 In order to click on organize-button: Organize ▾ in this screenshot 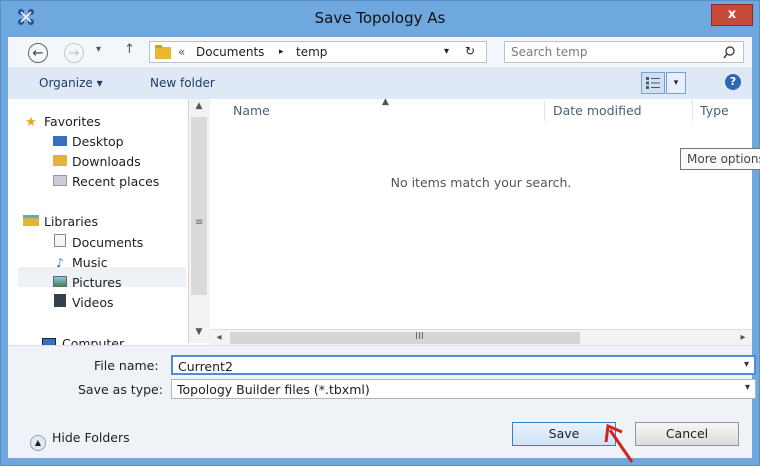, I will do `click(71, 83)`.